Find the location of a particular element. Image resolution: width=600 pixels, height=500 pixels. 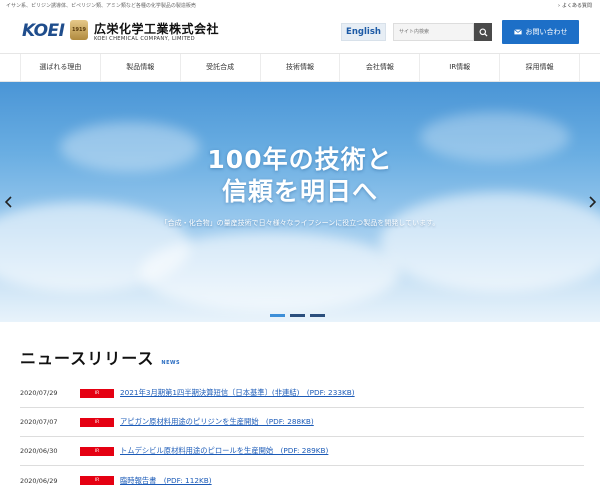

contact-button-label: お問い合わせ is located at coordinates (546, 32).